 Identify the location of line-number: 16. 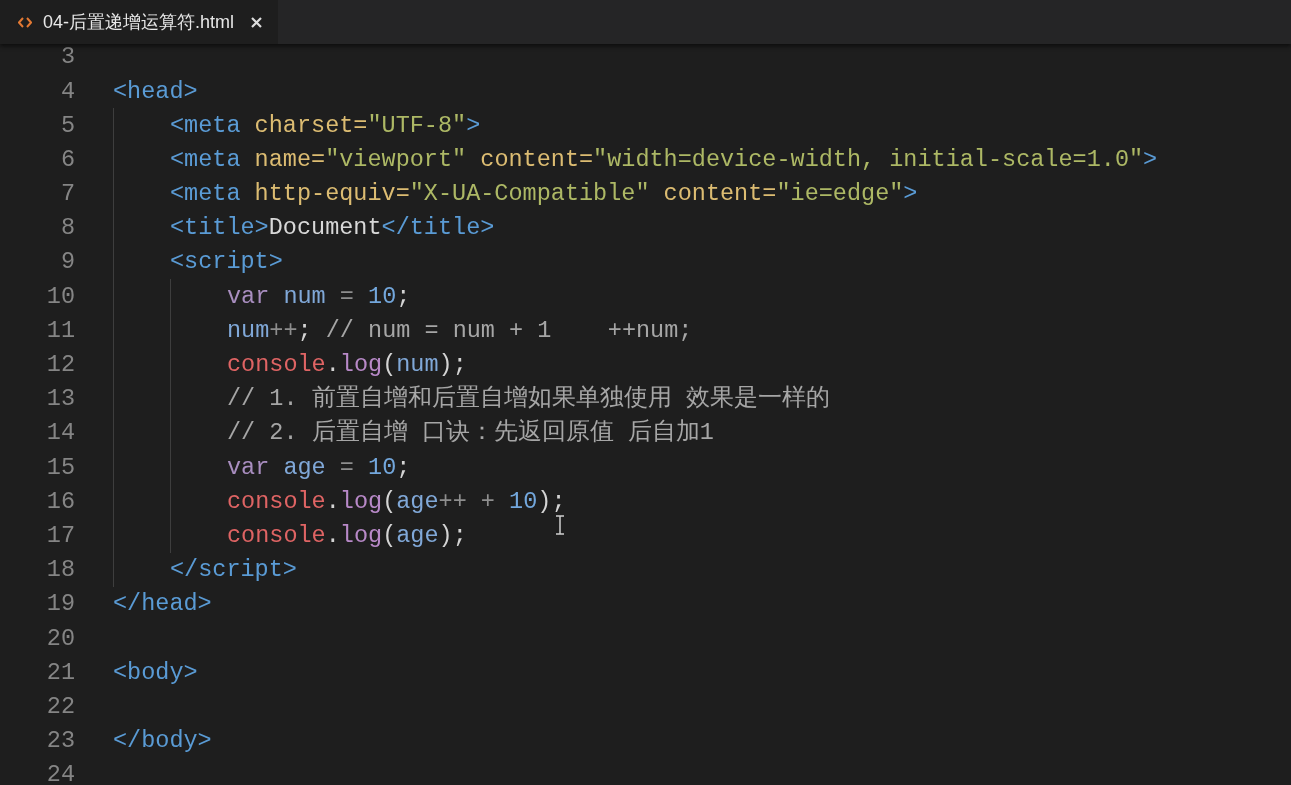
(60, 501).